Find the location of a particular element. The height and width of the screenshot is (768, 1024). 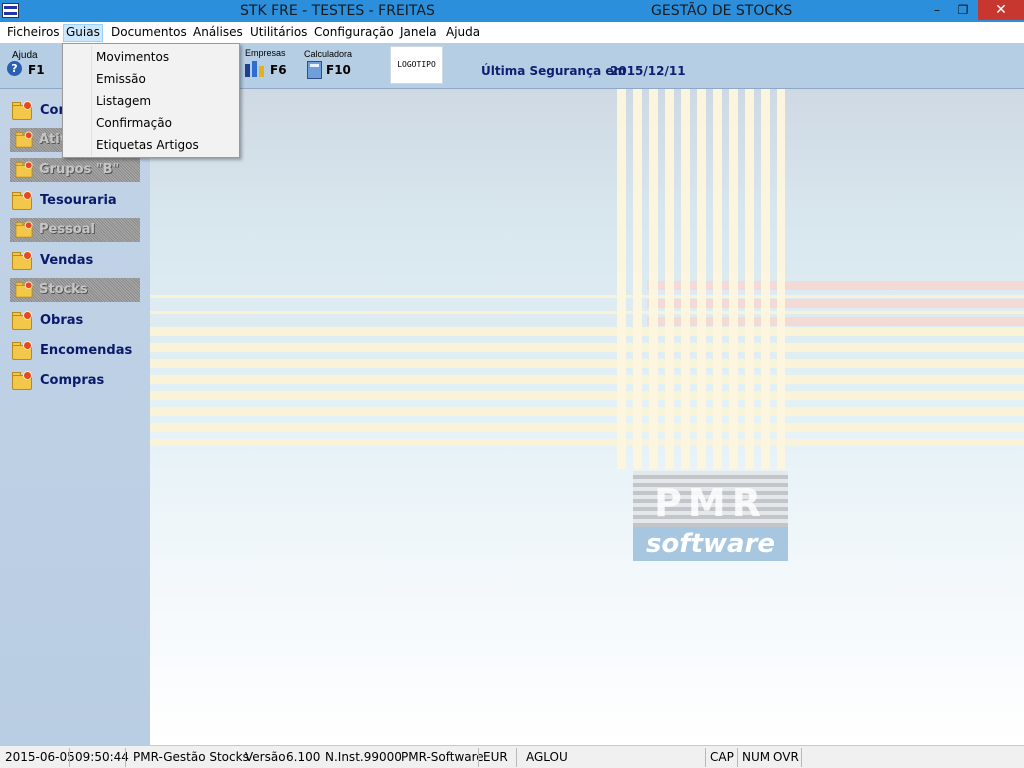

status-cap-indicator: CAP is located at coordinates (722, 757).